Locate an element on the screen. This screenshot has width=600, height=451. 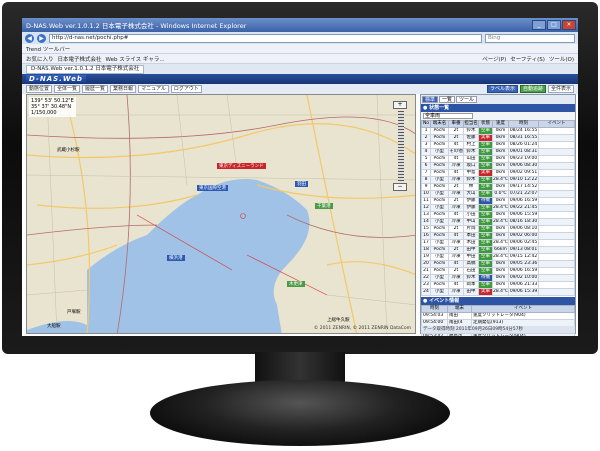
trend-toolbar-label: Trend ツールバー is located at coordinates (48, 49).